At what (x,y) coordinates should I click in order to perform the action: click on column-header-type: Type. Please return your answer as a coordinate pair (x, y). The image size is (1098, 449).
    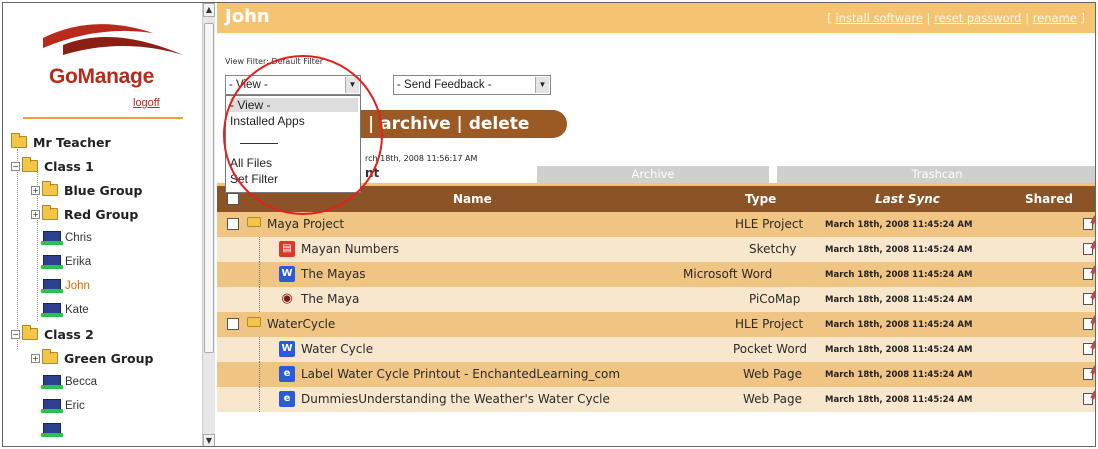
    Looking at the image, I should click on (760, 199).